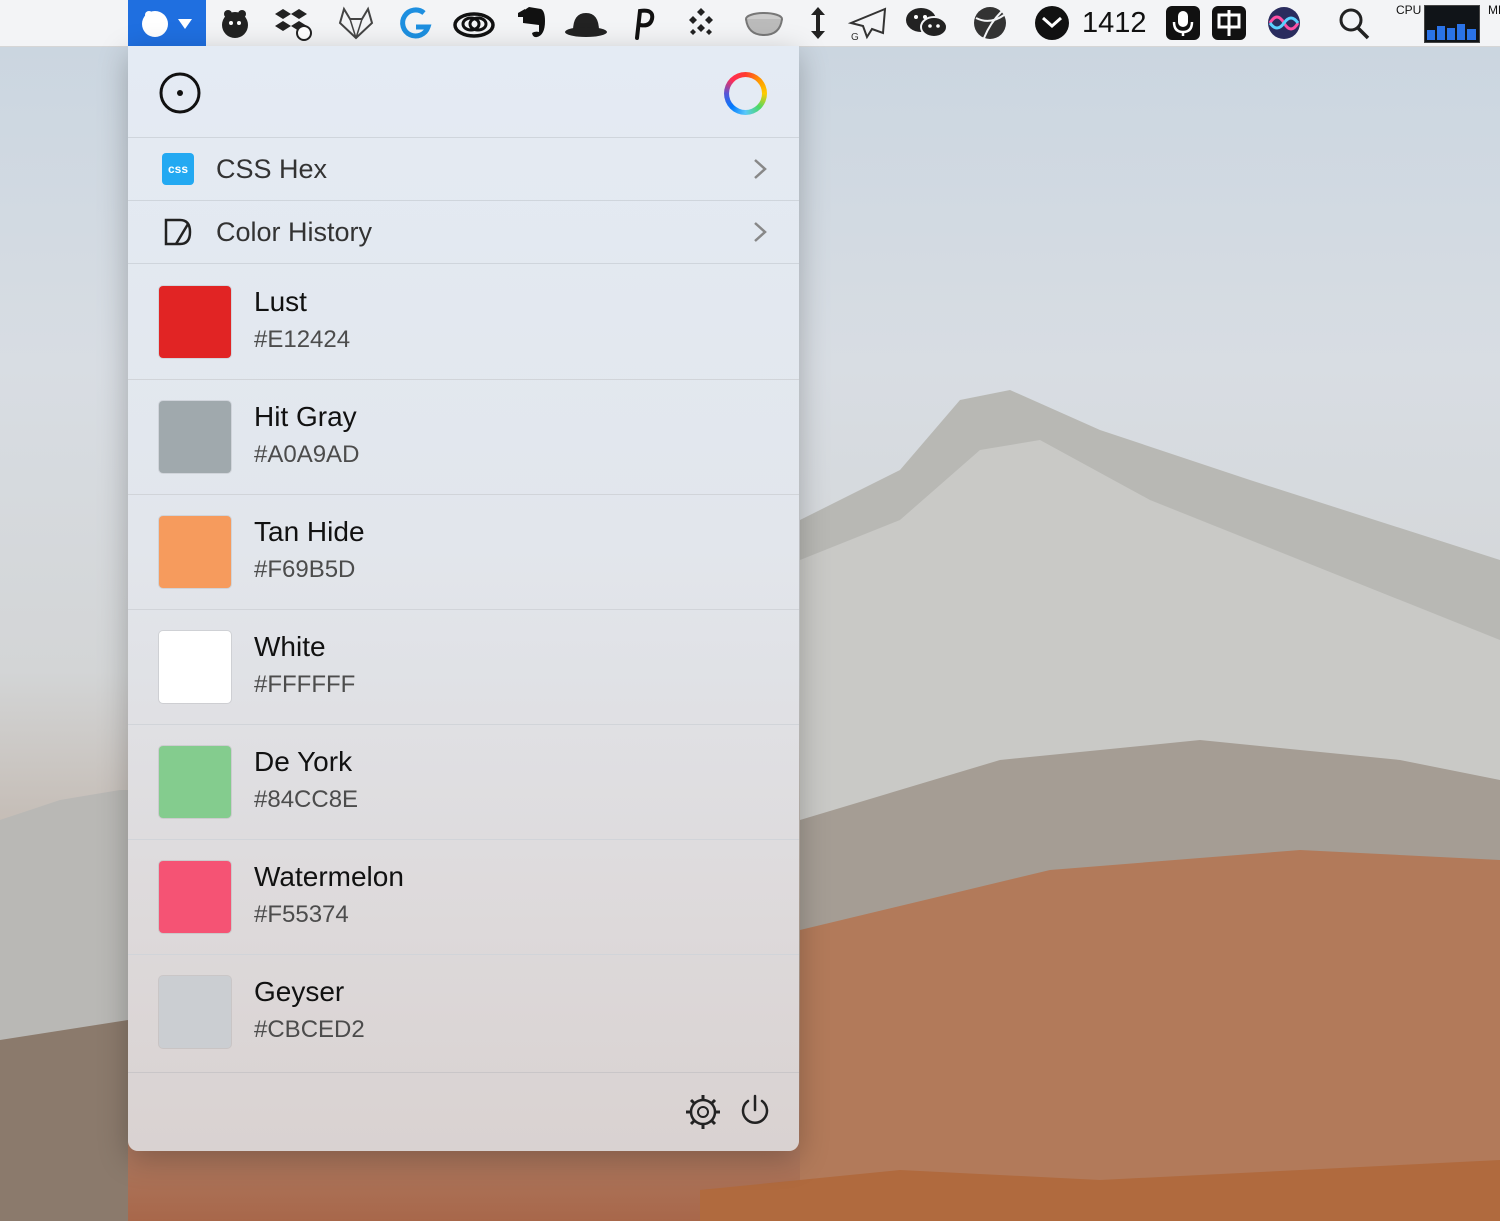 This screenshot has height=1221, width=1500. I want to click on menu-item-css-hex: css CSS Hex, so click(463, 169).